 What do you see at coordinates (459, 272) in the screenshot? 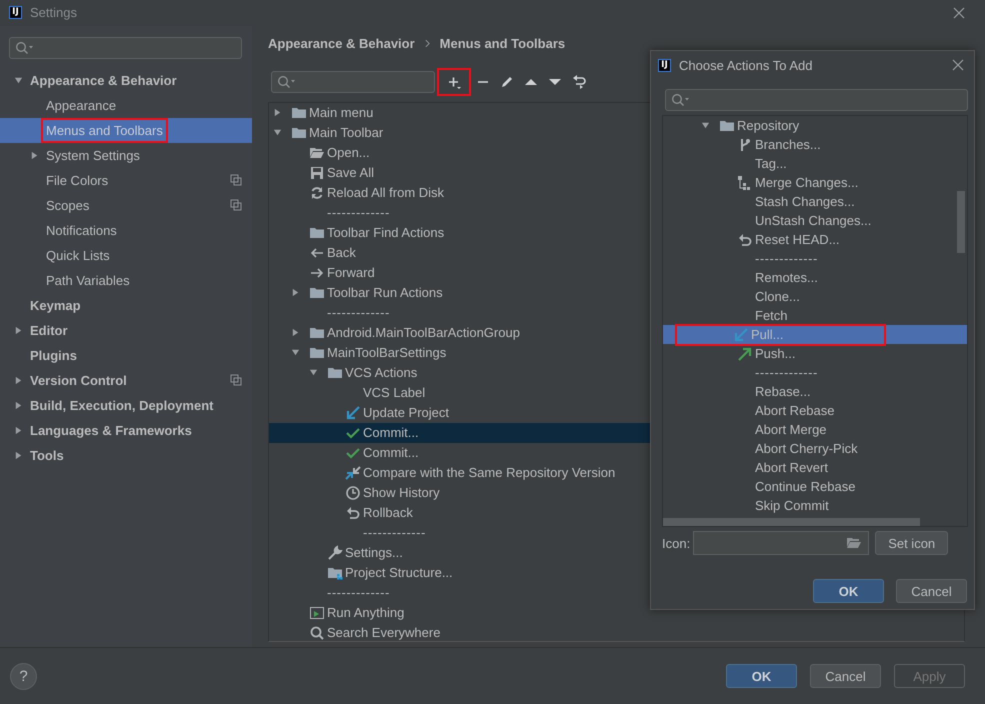
I see `tree-item: Forward` at bounding box center [459, 272].